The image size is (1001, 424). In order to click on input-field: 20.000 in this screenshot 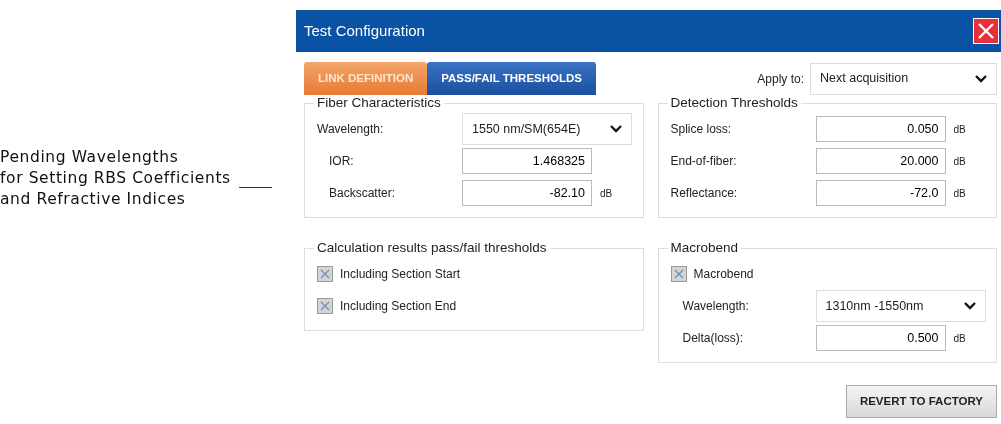, I will do `click(880, 161)`.